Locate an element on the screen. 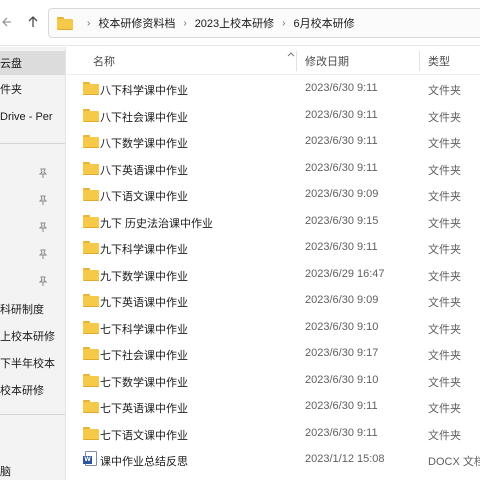  file-name: 七下科学课中作业 is located at coordinates (144, 329).